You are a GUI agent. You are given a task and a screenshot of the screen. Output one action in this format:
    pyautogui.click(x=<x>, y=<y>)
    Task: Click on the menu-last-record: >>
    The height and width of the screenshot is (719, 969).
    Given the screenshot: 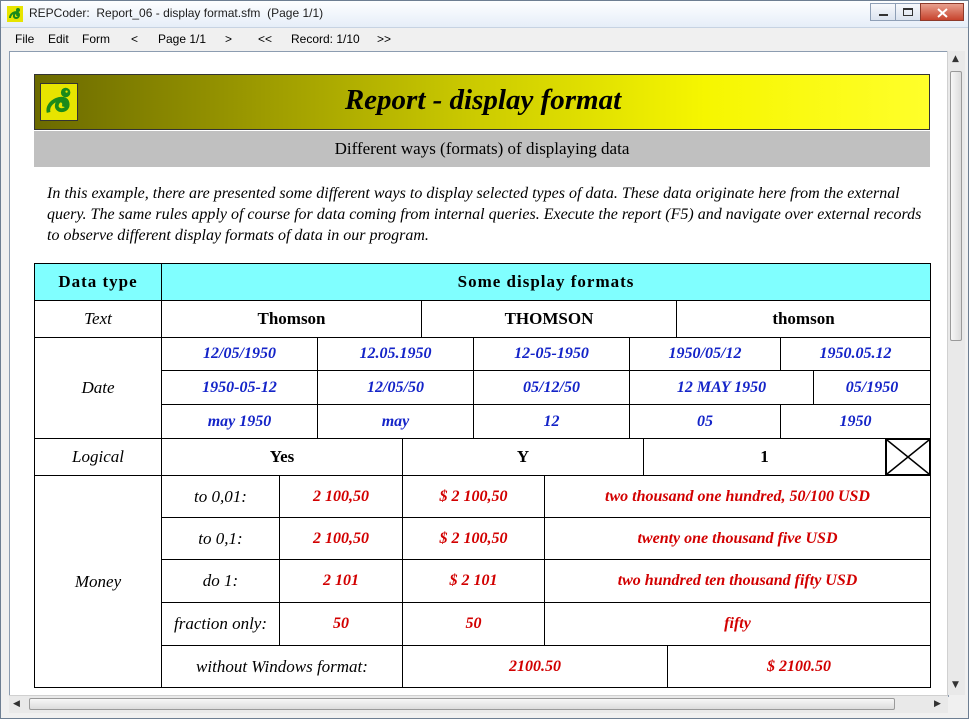 What is the action you would take?
    pyautogui.click(x=384, y=39)
    